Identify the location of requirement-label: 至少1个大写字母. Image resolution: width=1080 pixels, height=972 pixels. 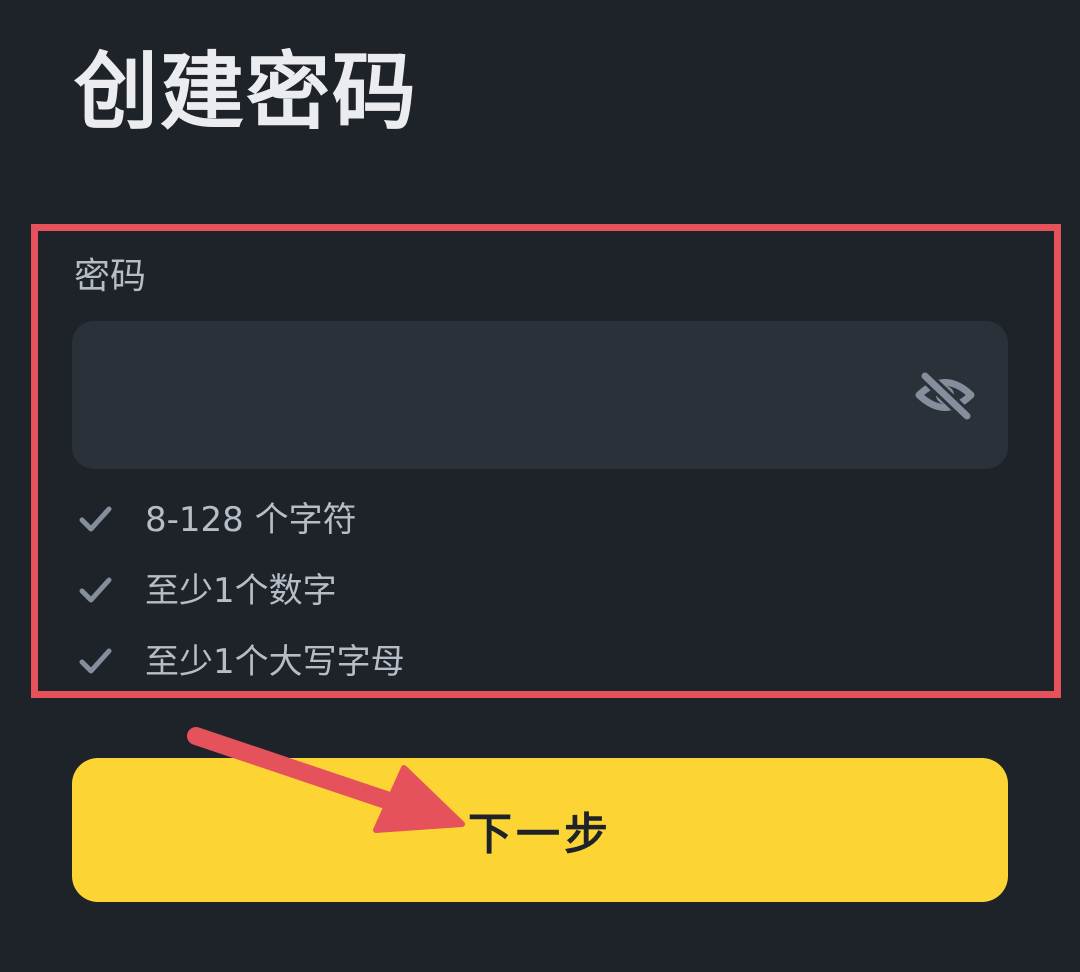
(275, 662).